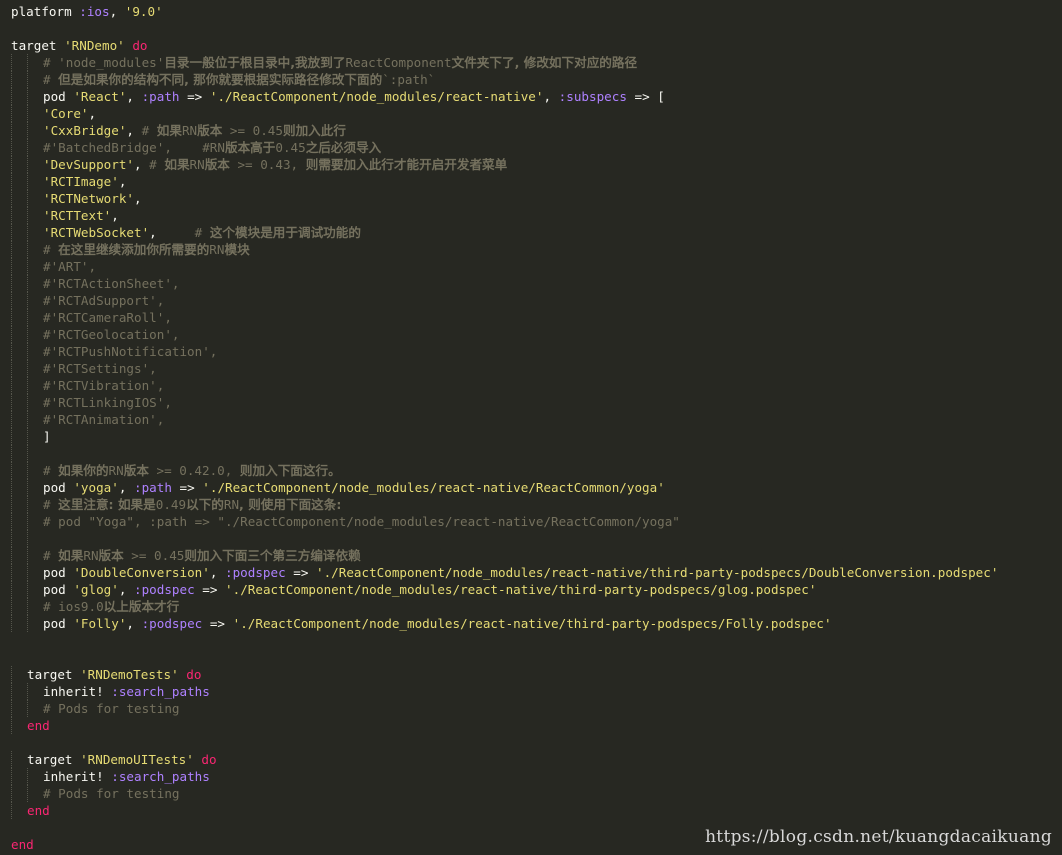  What do you see at coordinates (536, 504) in the screenshot?
I see `code-line: # 这里注意: 如果是0.49以下的RN, 则使用下面这条:` at bounding box center [536, 504].